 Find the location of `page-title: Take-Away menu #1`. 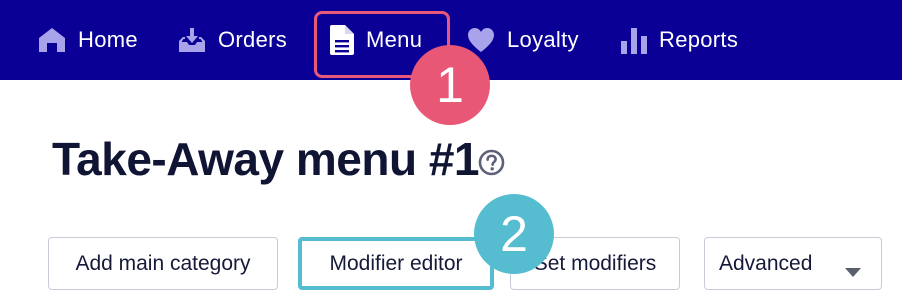

page-title: Take-Away menu #1 is located at coordinates (266, 159).